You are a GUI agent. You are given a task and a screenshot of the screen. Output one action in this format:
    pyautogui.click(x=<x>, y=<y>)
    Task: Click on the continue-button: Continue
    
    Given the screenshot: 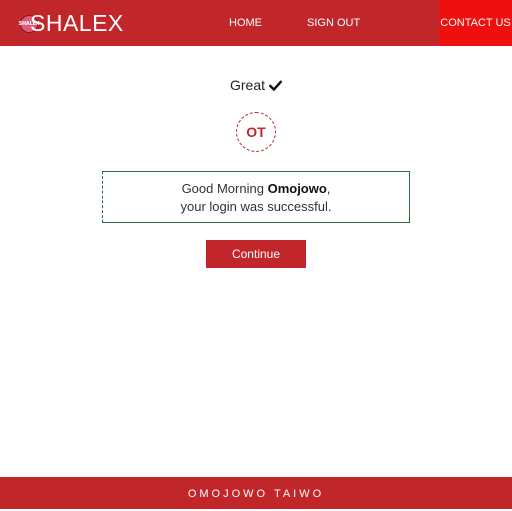 What is the action you would take?
    pyautogui.click(x=256, y=254)
    